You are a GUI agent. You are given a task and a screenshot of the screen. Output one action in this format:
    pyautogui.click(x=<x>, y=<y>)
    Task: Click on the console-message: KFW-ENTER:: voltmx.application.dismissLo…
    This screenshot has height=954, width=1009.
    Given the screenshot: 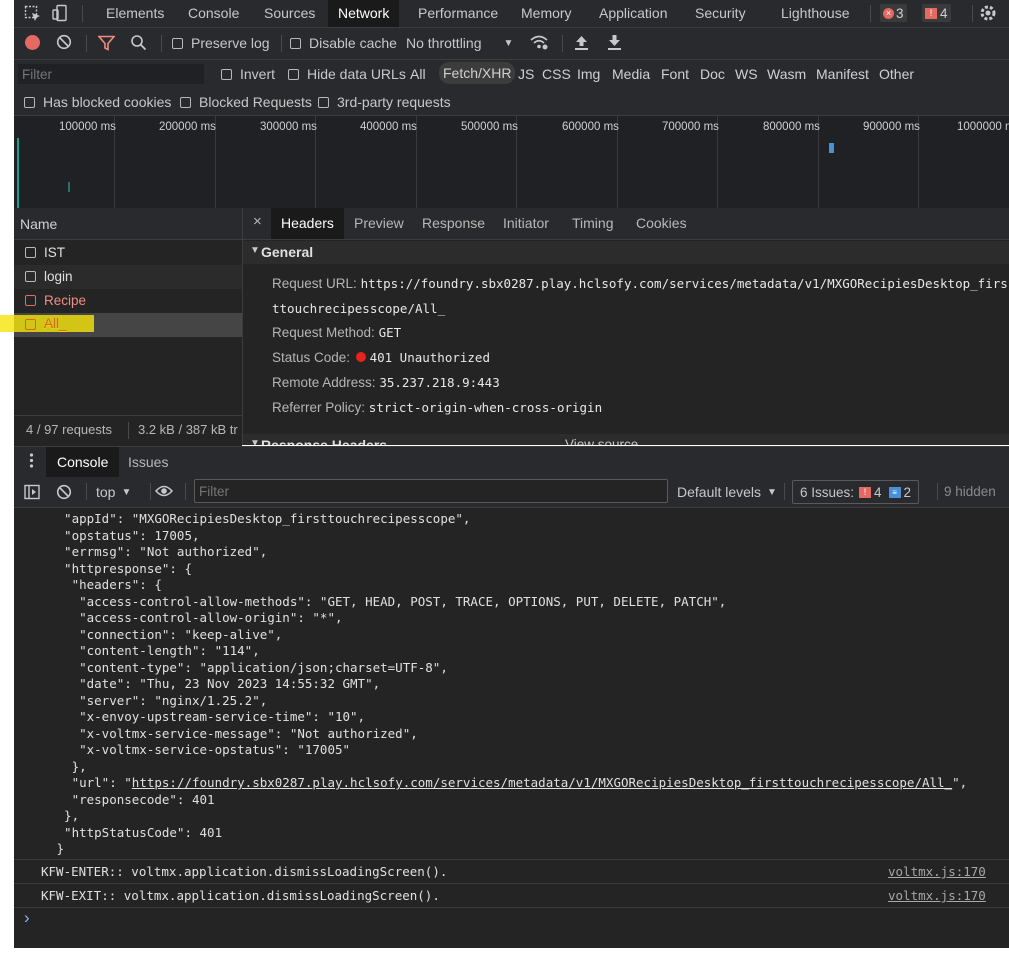 What is the action you would take?
    pyautogui.click(x=511, y=871)
    